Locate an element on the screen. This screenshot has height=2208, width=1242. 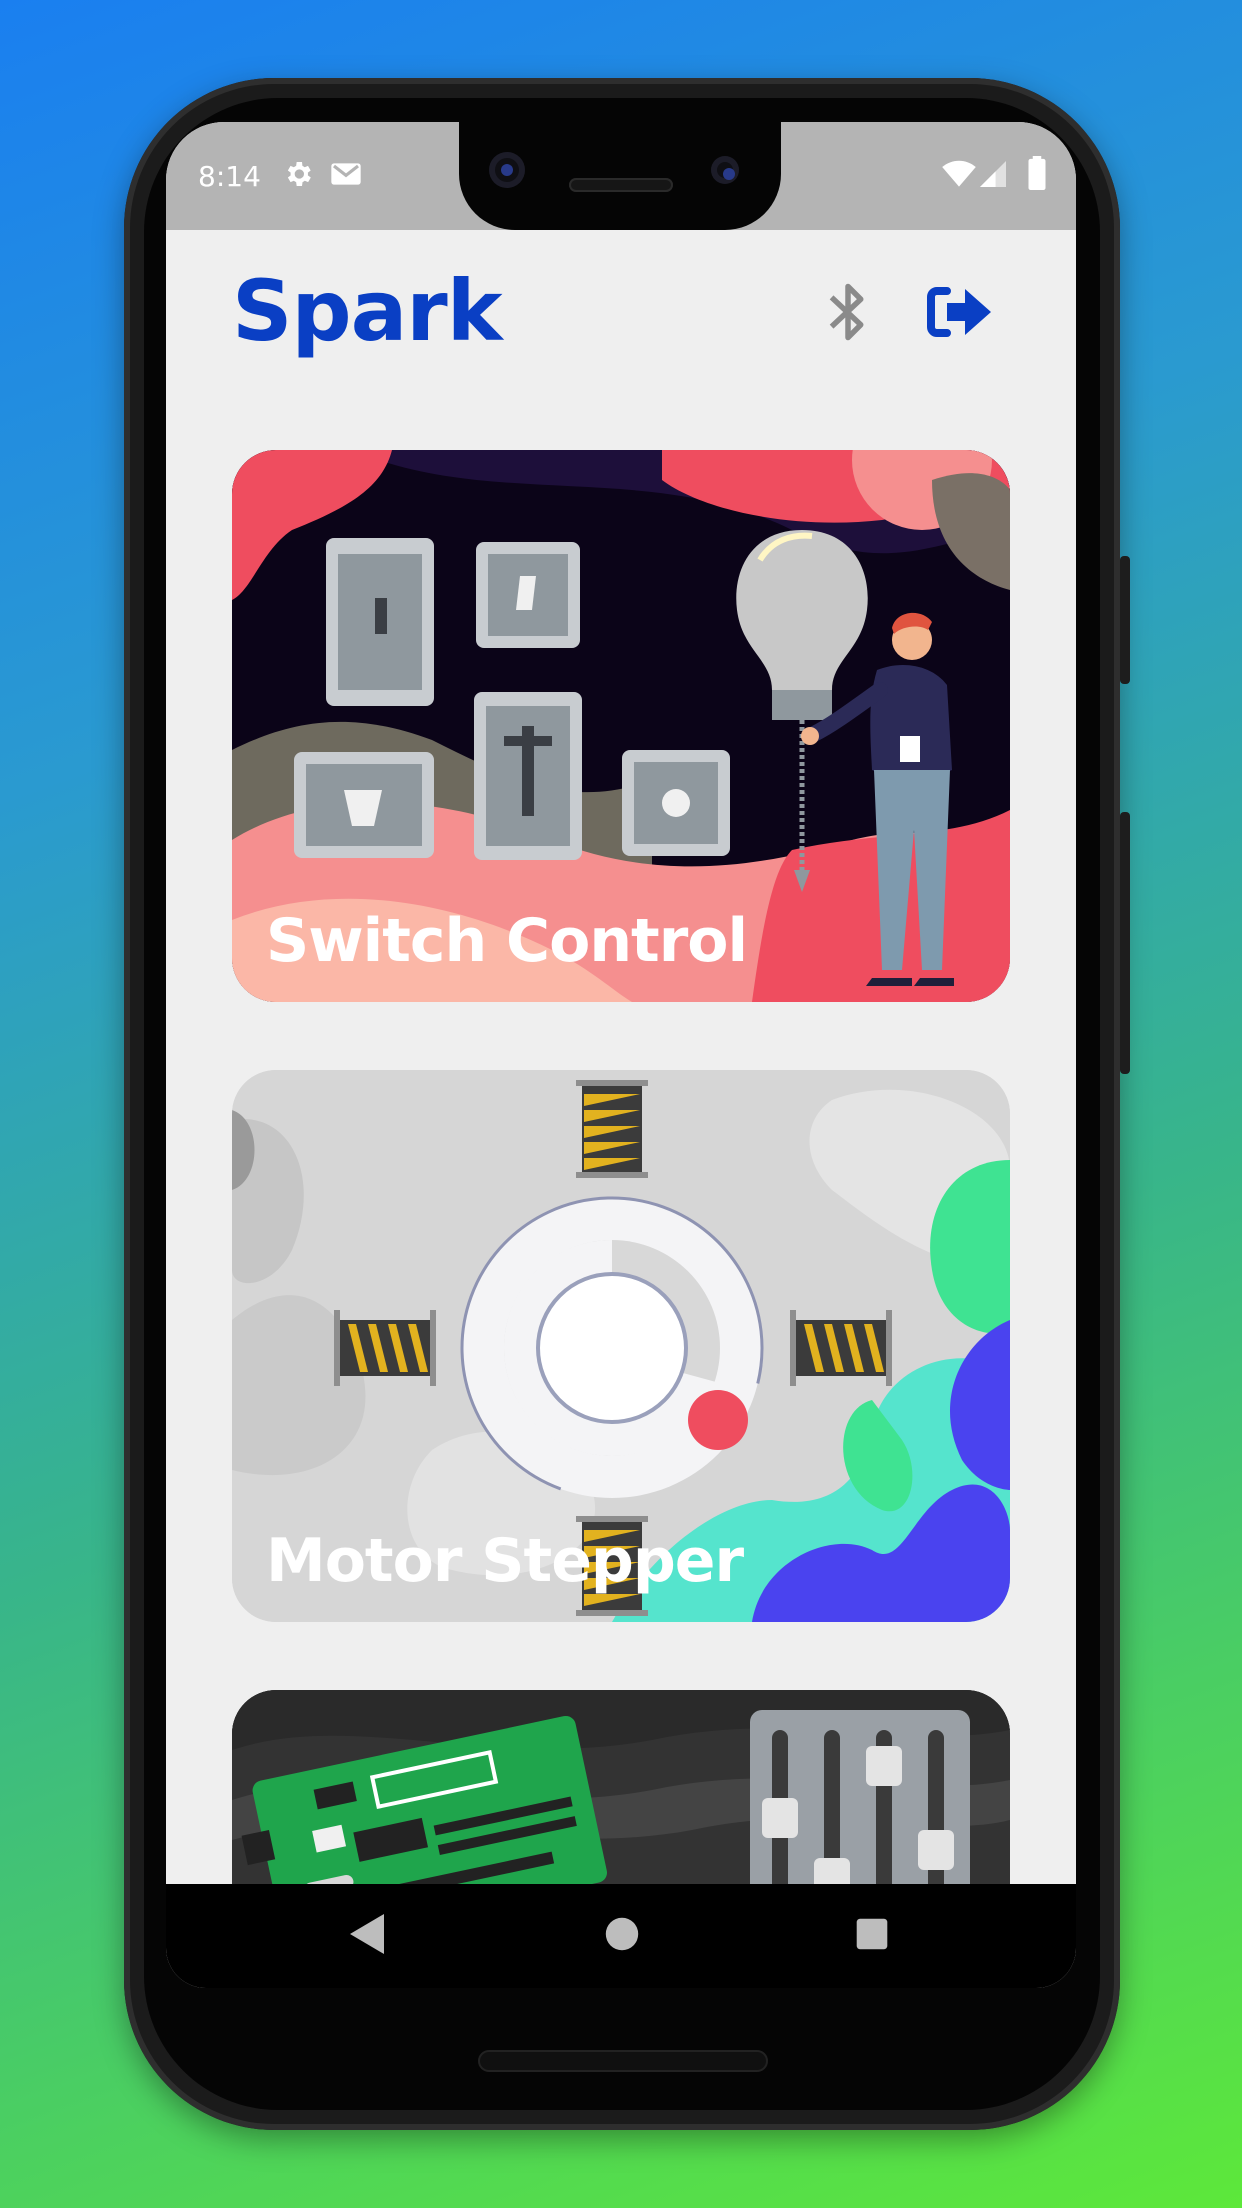
bluetooth-button is located at coordinates (848, 314).